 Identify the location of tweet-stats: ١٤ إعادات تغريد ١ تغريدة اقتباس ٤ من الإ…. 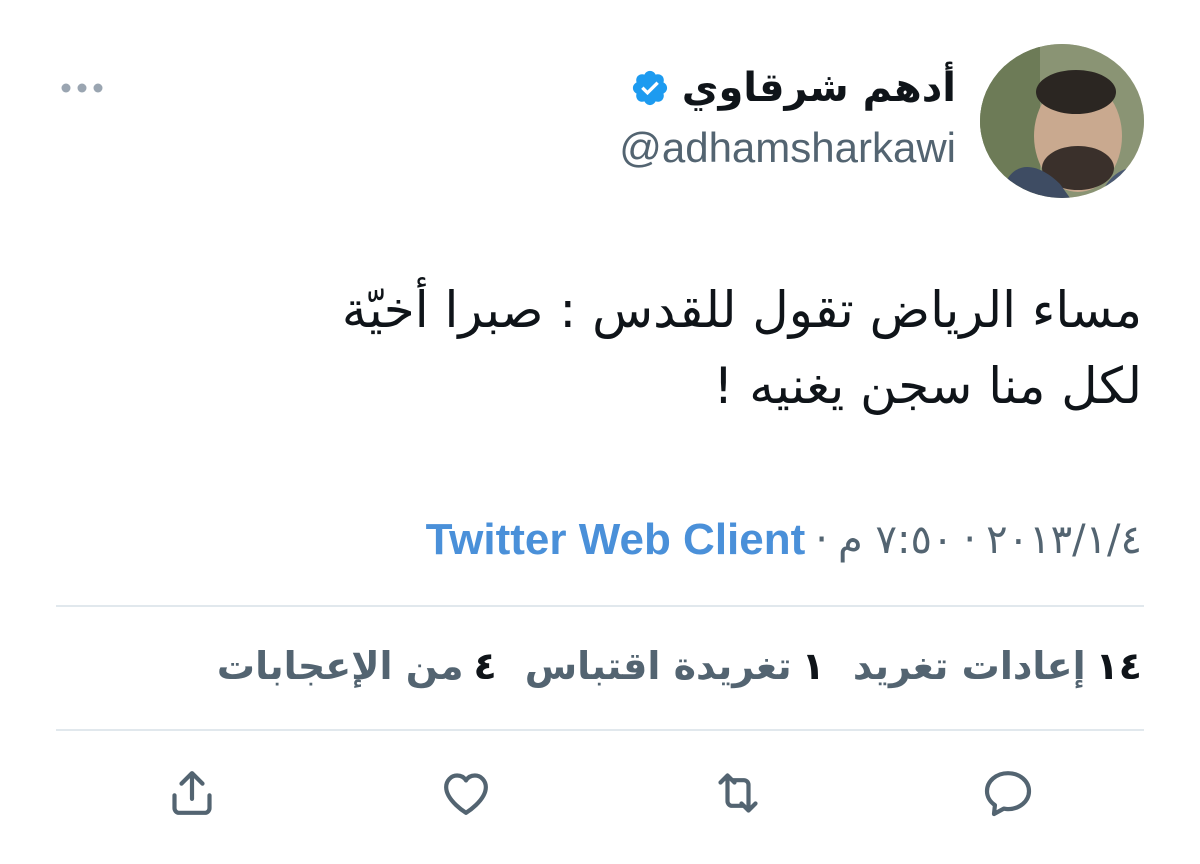
(679, 666).